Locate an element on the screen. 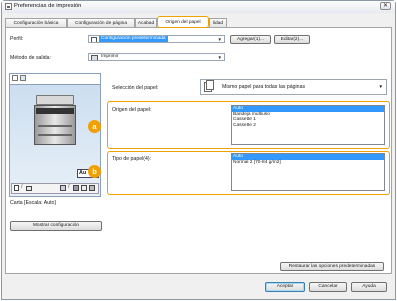 The width and height of the screenshot is (397, 301). tab-basic-settings: Configuración básica is located at coordinates (36, 22).